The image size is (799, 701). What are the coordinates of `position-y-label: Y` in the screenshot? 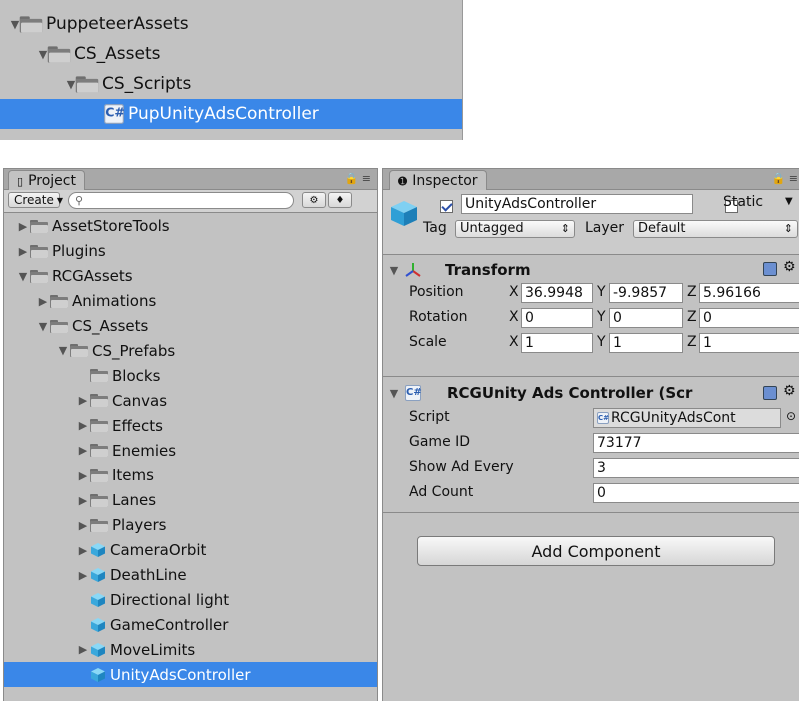 It's located at (601, 292).